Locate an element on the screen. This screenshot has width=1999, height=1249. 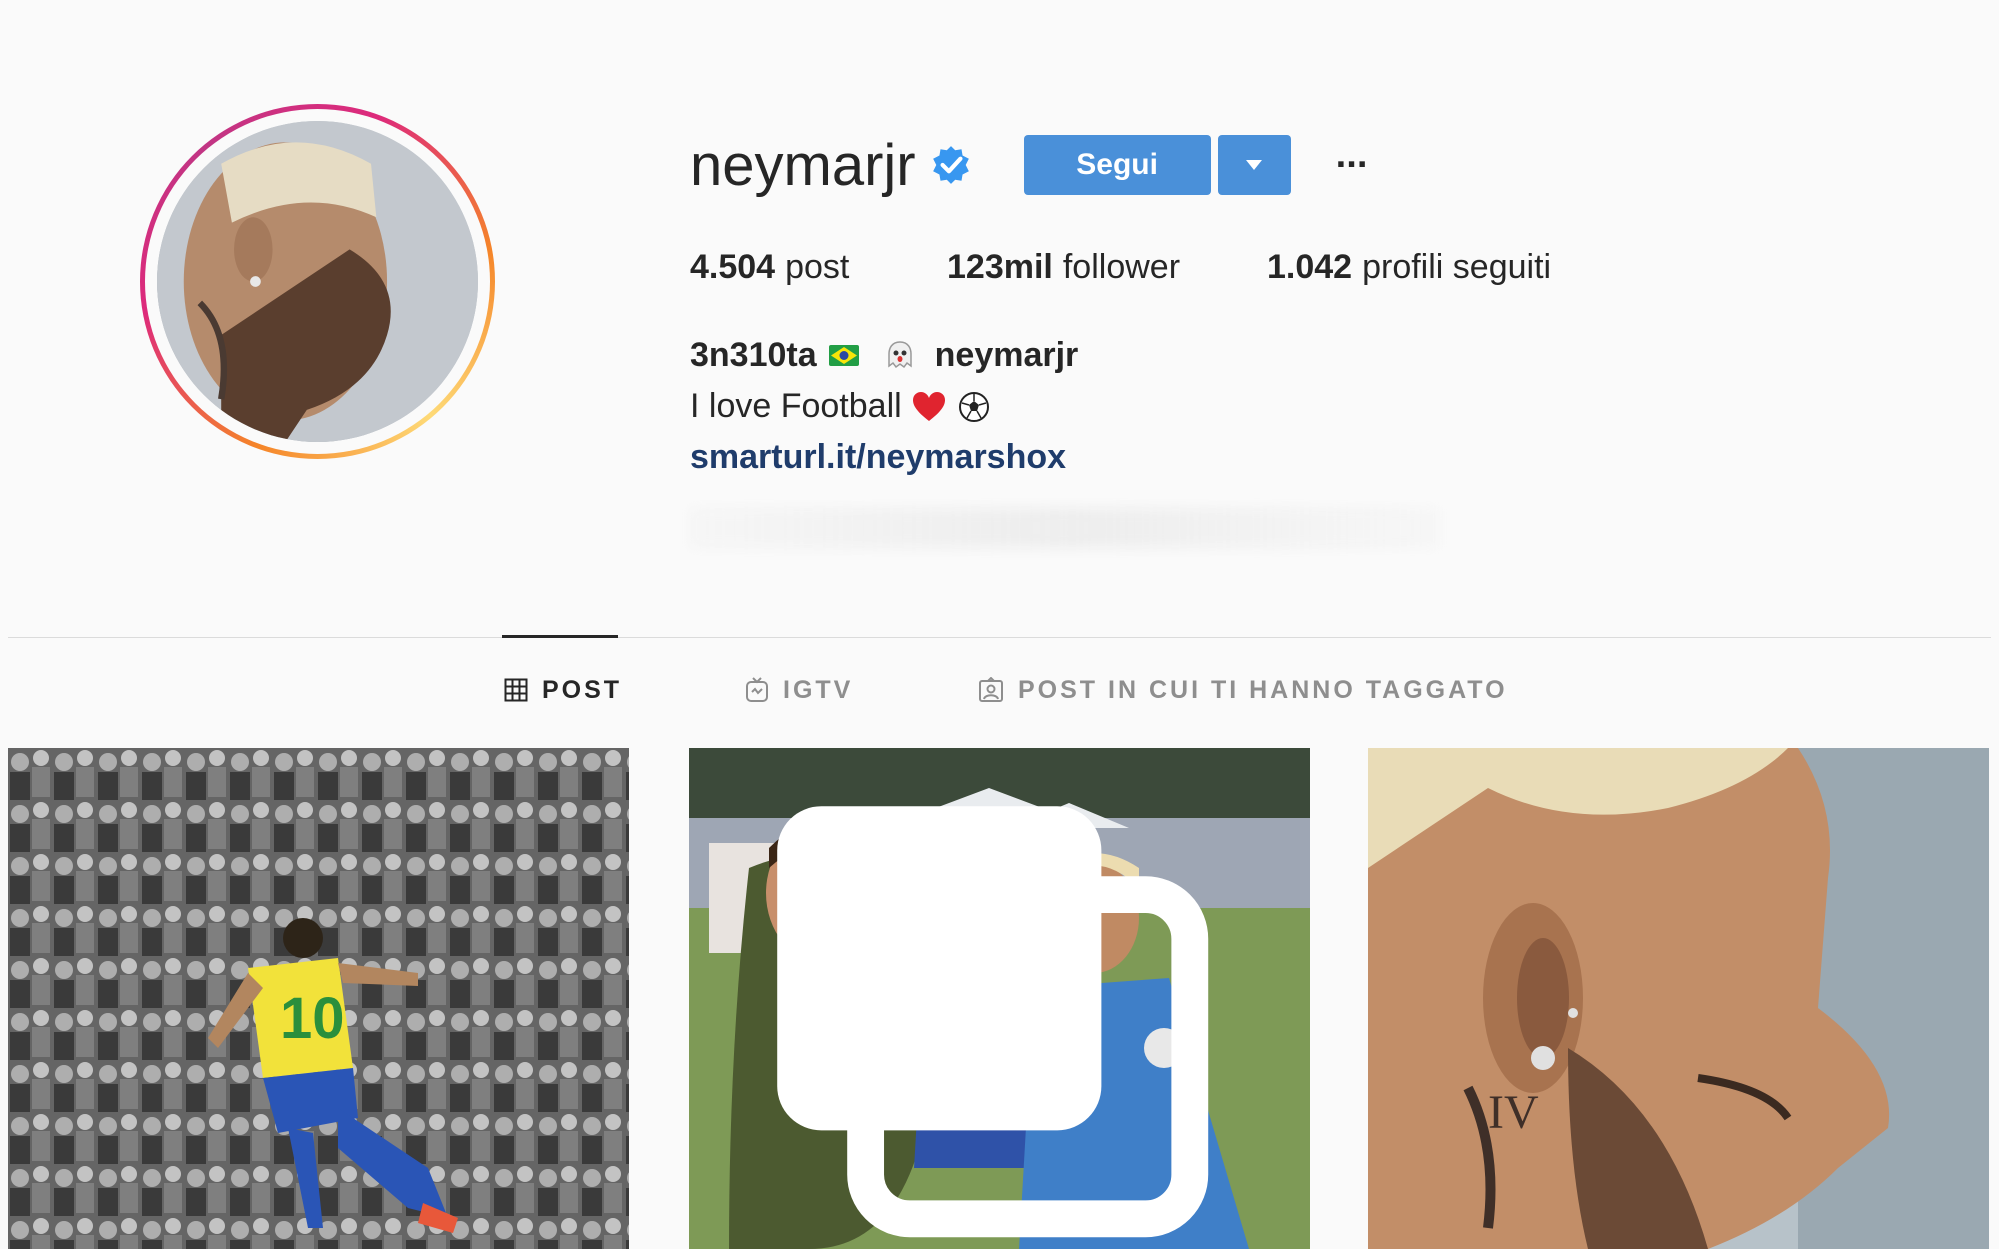
soccer-ball-icon is located at coordinates (973, 406).